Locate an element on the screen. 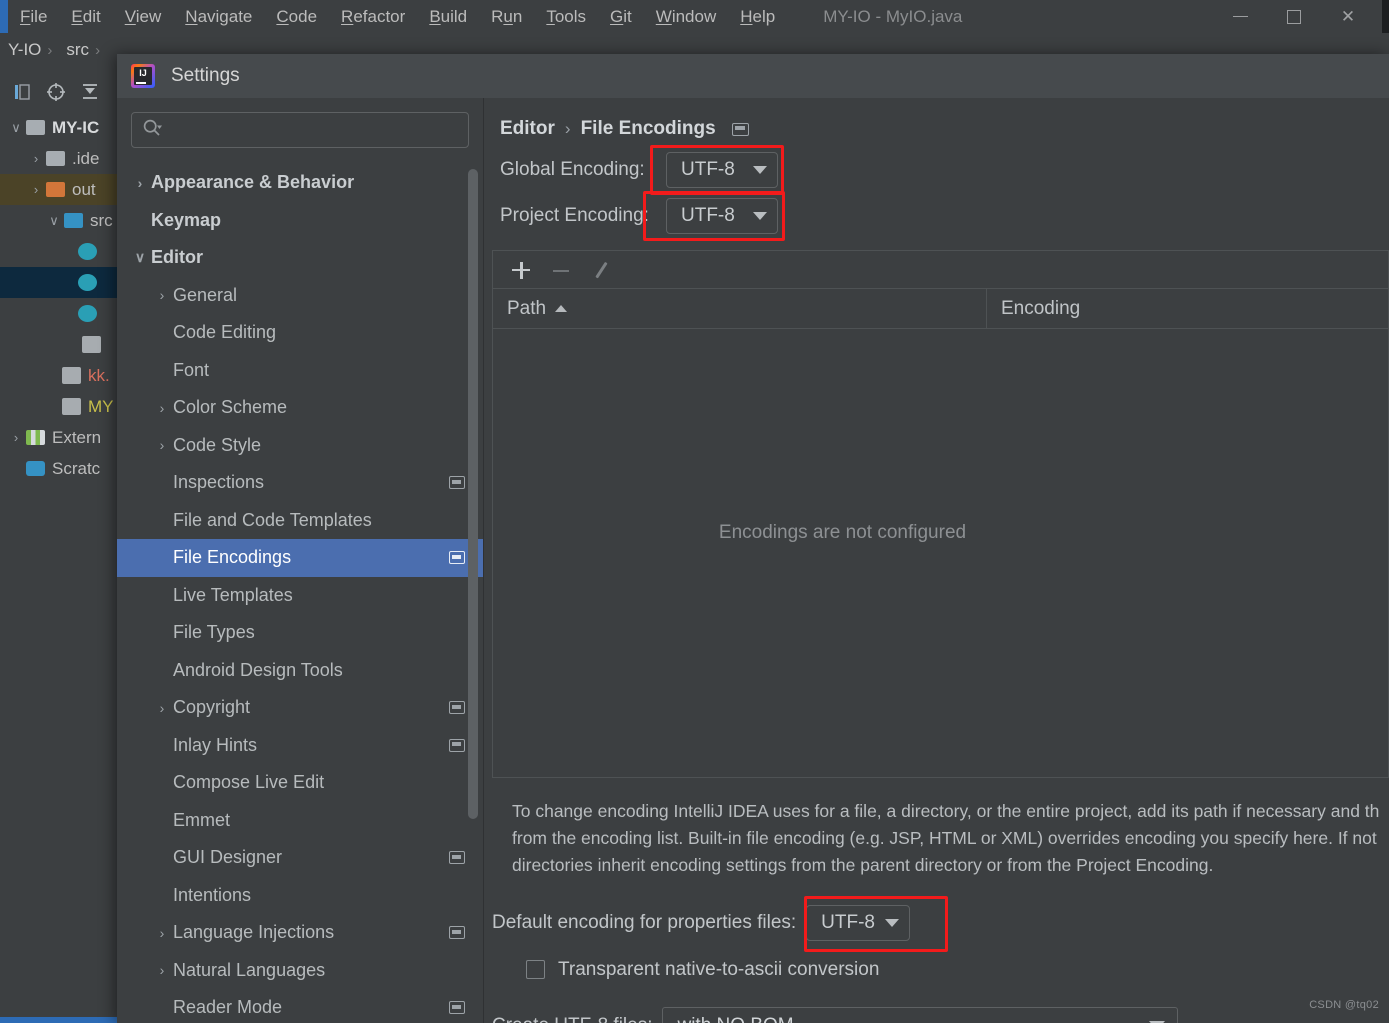  tree-item-label: Code Editing is located at coordinates (225, 332).